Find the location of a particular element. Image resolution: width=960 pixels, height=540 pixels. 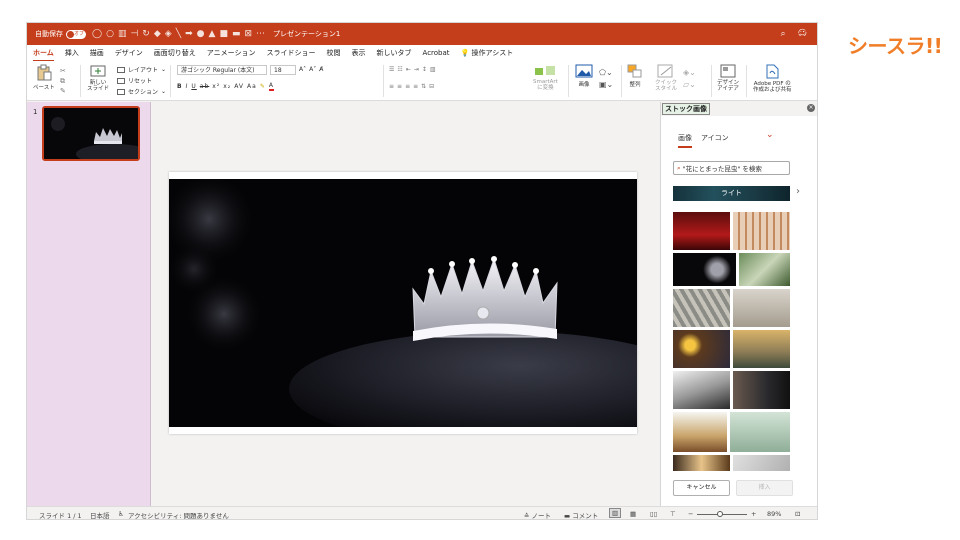

arrange-button: 整列 is located at coordinates (635, 76).